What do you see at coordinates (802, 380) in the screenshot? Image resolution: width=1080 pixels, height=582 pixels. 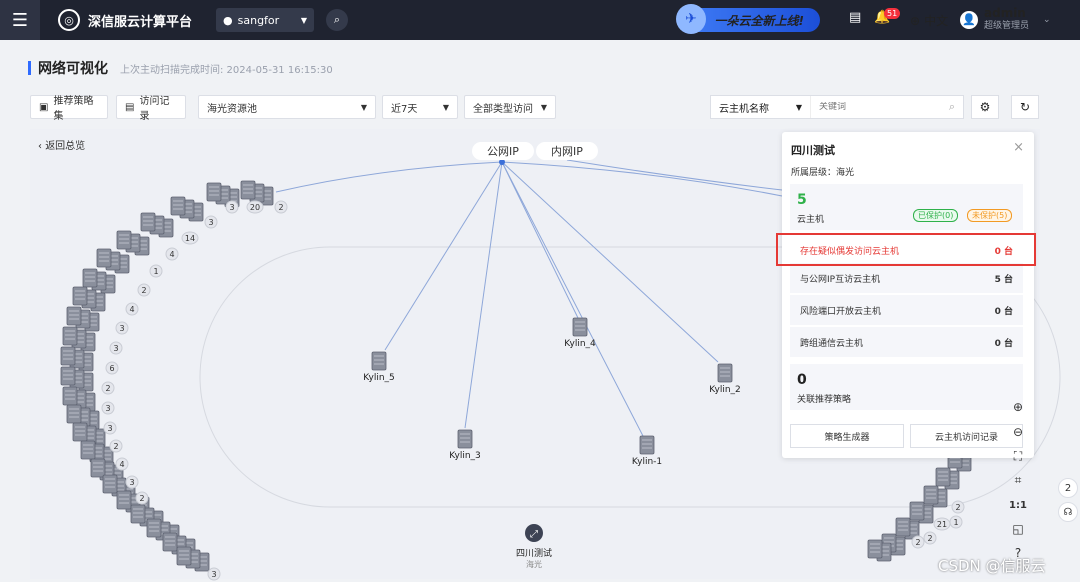 I see `policy-count: 0` at bounding box center [802, 380].